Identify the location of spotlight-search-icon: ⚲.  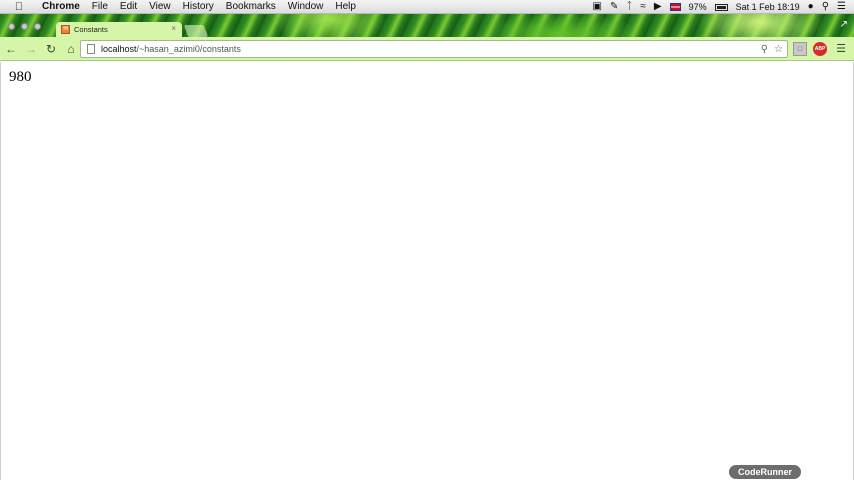
(825, 7).